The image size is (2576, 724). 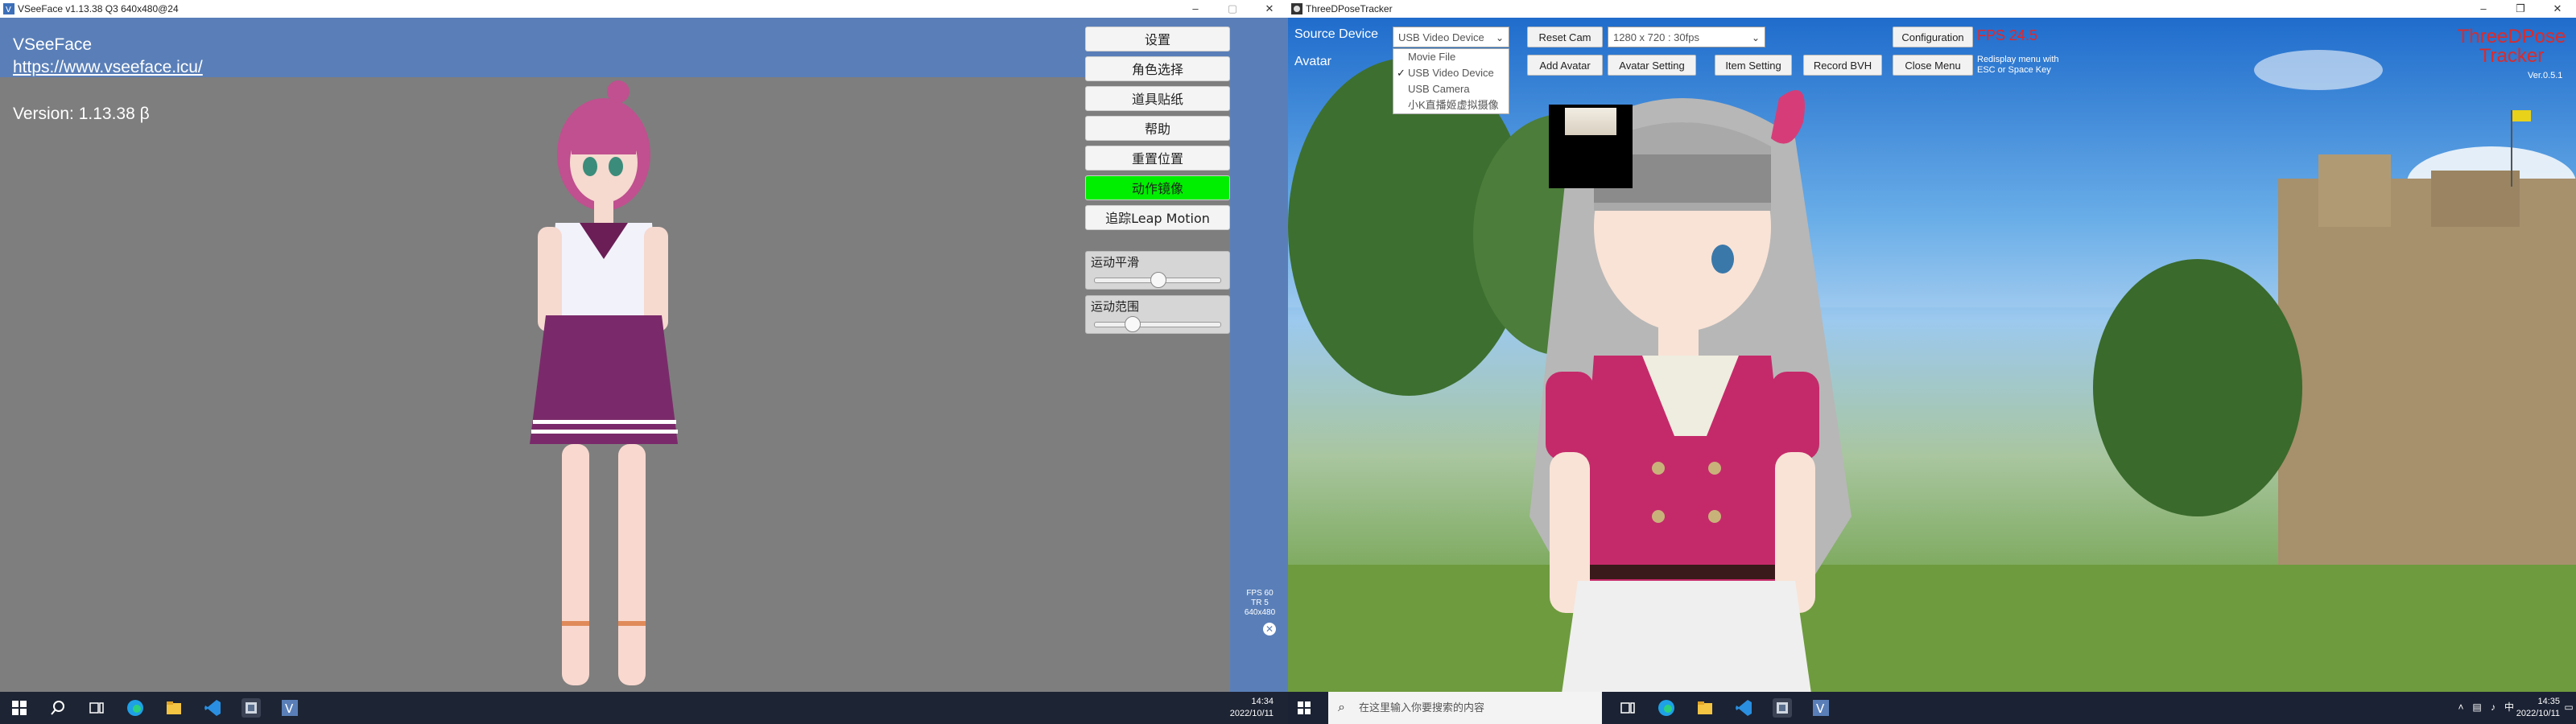 I want to click on clock-time: 14:34, so click(x=1262, y=701).